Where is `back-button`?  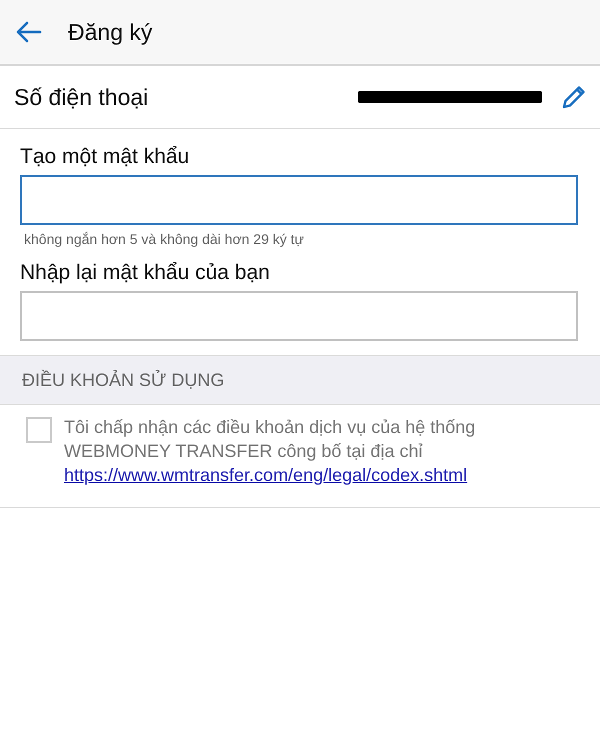
back-button is located at coordinates (29, 32).